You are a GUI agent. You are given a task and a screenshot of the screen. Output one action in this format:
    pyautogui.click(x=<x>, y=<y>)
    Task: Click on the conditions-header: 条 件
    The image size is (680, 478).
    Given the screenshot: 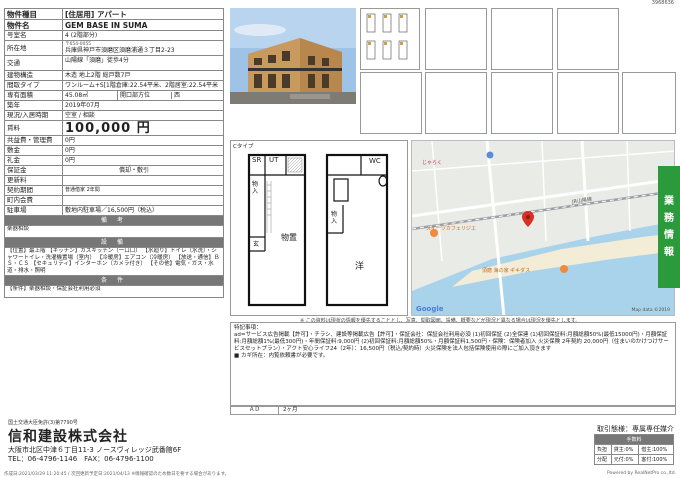 What is the action you would take?
    pyautogui.click(x=114, y=280)
    